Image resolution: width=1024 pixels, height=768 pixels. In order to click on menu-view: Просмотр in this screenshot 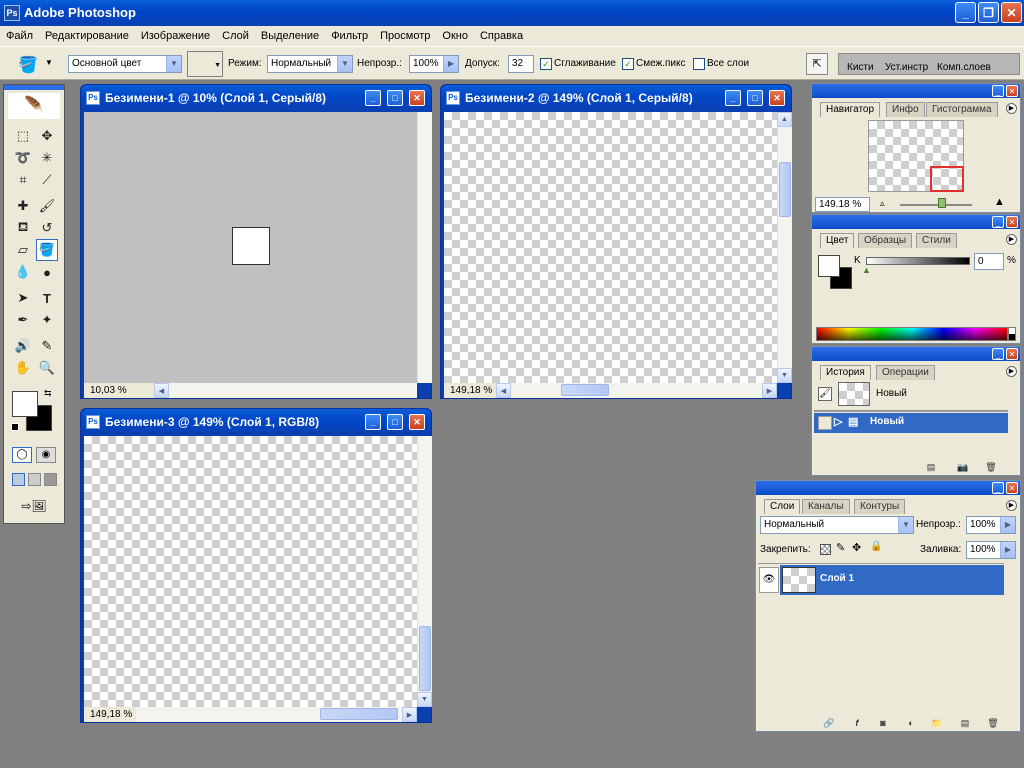, I will do `click(405, 36)`.